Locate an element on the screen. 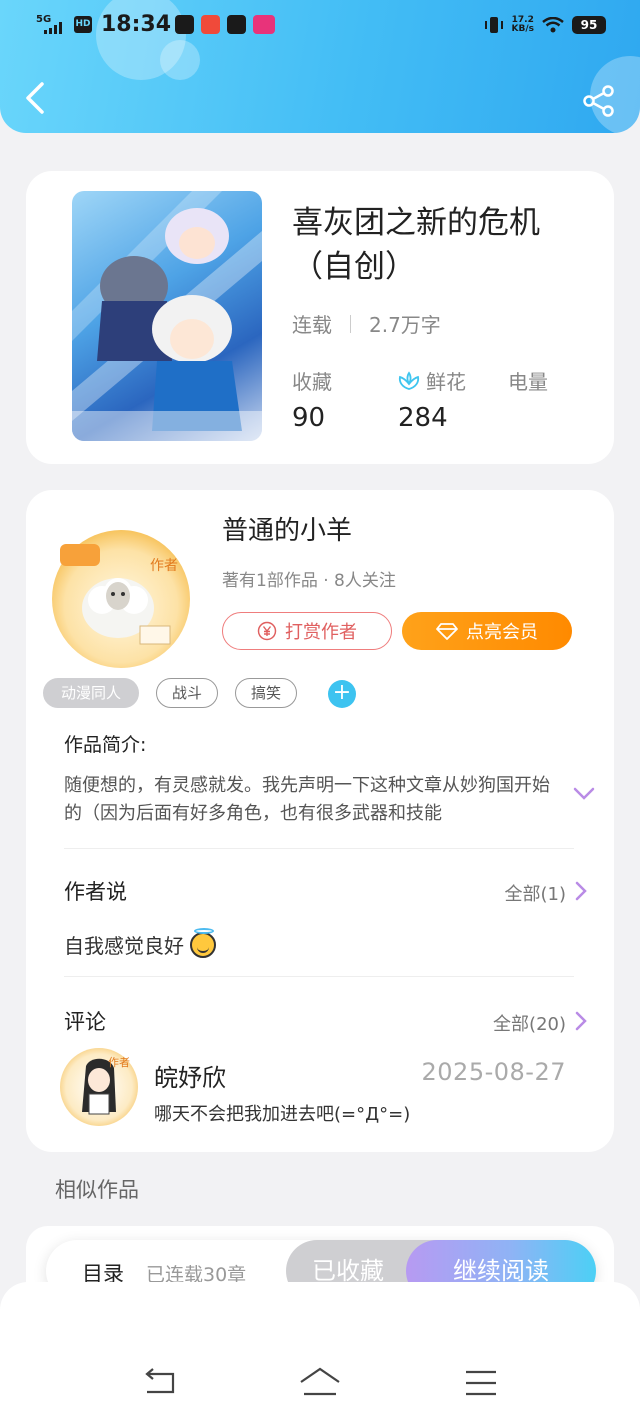 The width and height of the screenshot is (640, 1422). diamond-icon is located at coordinates (447, 631).